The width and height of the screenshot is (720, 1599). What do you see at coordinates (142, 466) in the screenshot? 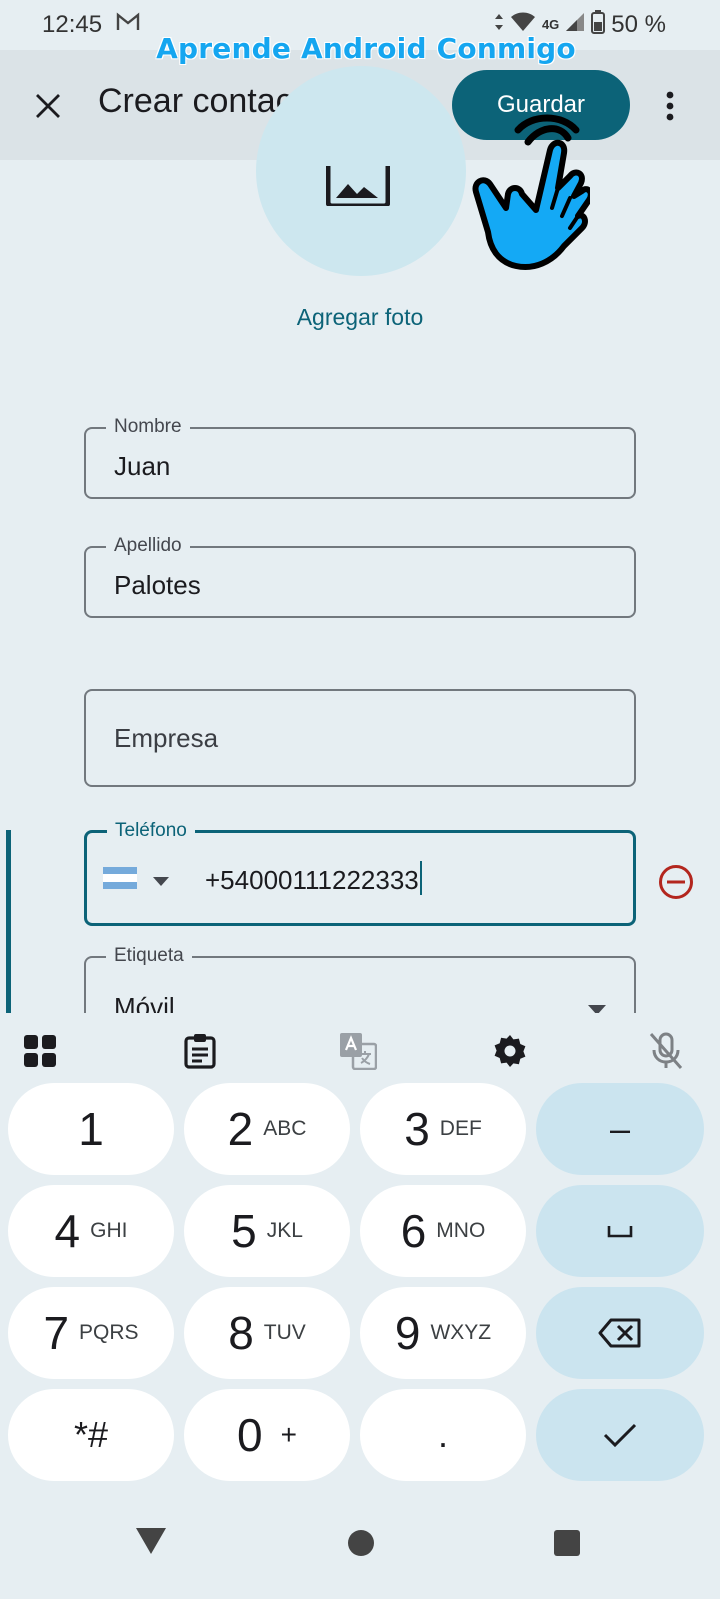
I see `first-name-value: Juan` at bounding box center [142, 466].